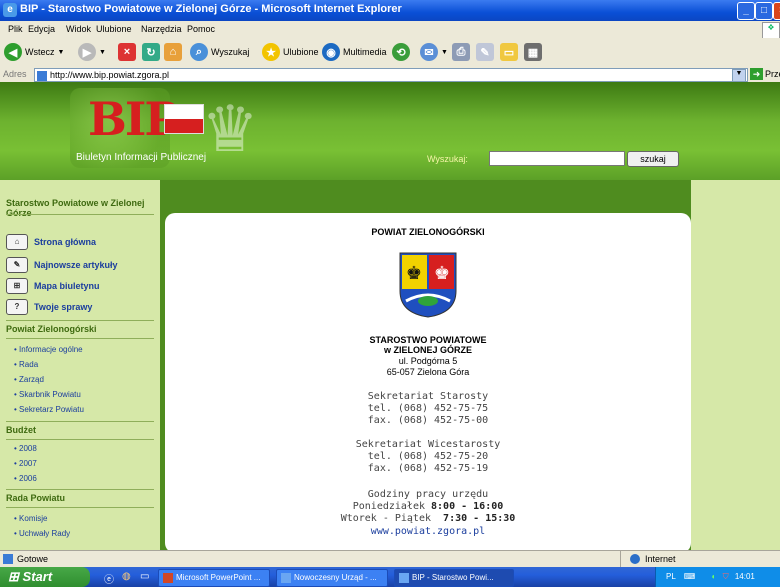  What do you see at coordinates (428, 420) in the screenshot?
I see `secretariat-starosty-fax: fax. (068) 452-75-00` at bounding box center [428, 420].